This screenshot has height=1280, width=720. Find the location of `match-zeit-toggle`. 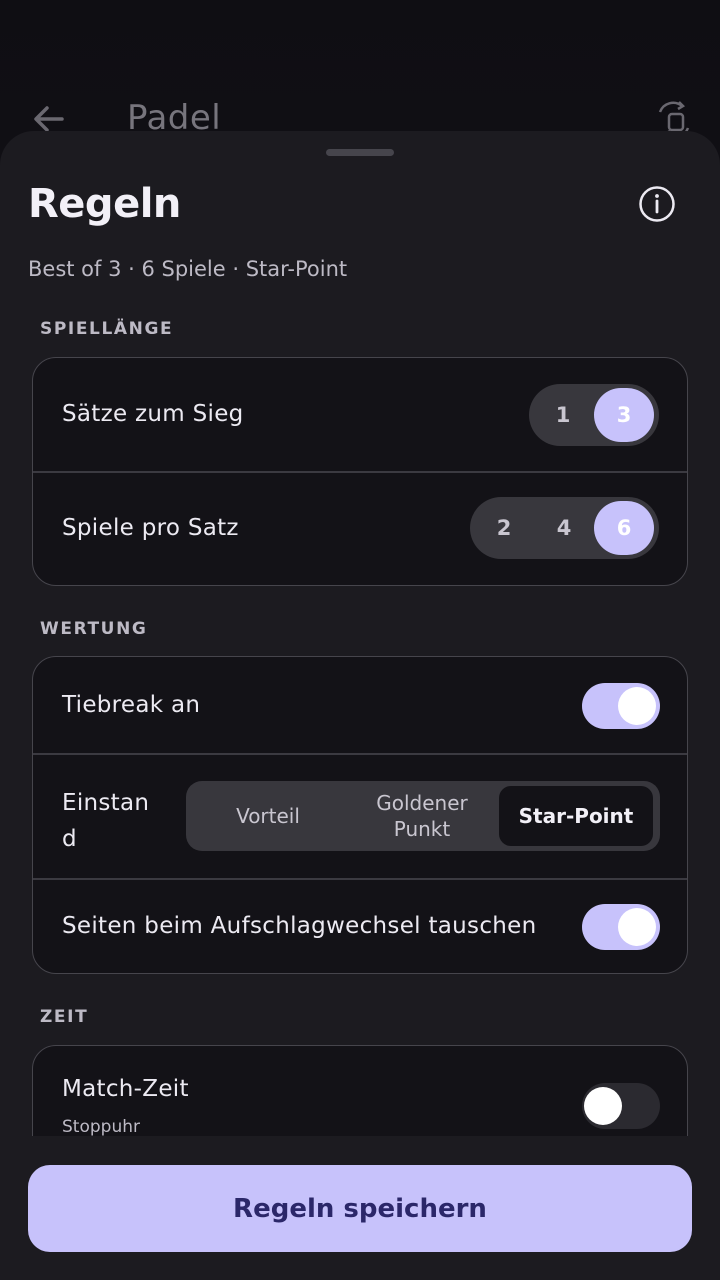

match-zeit-toggle is located at coordinates (621, 1106).